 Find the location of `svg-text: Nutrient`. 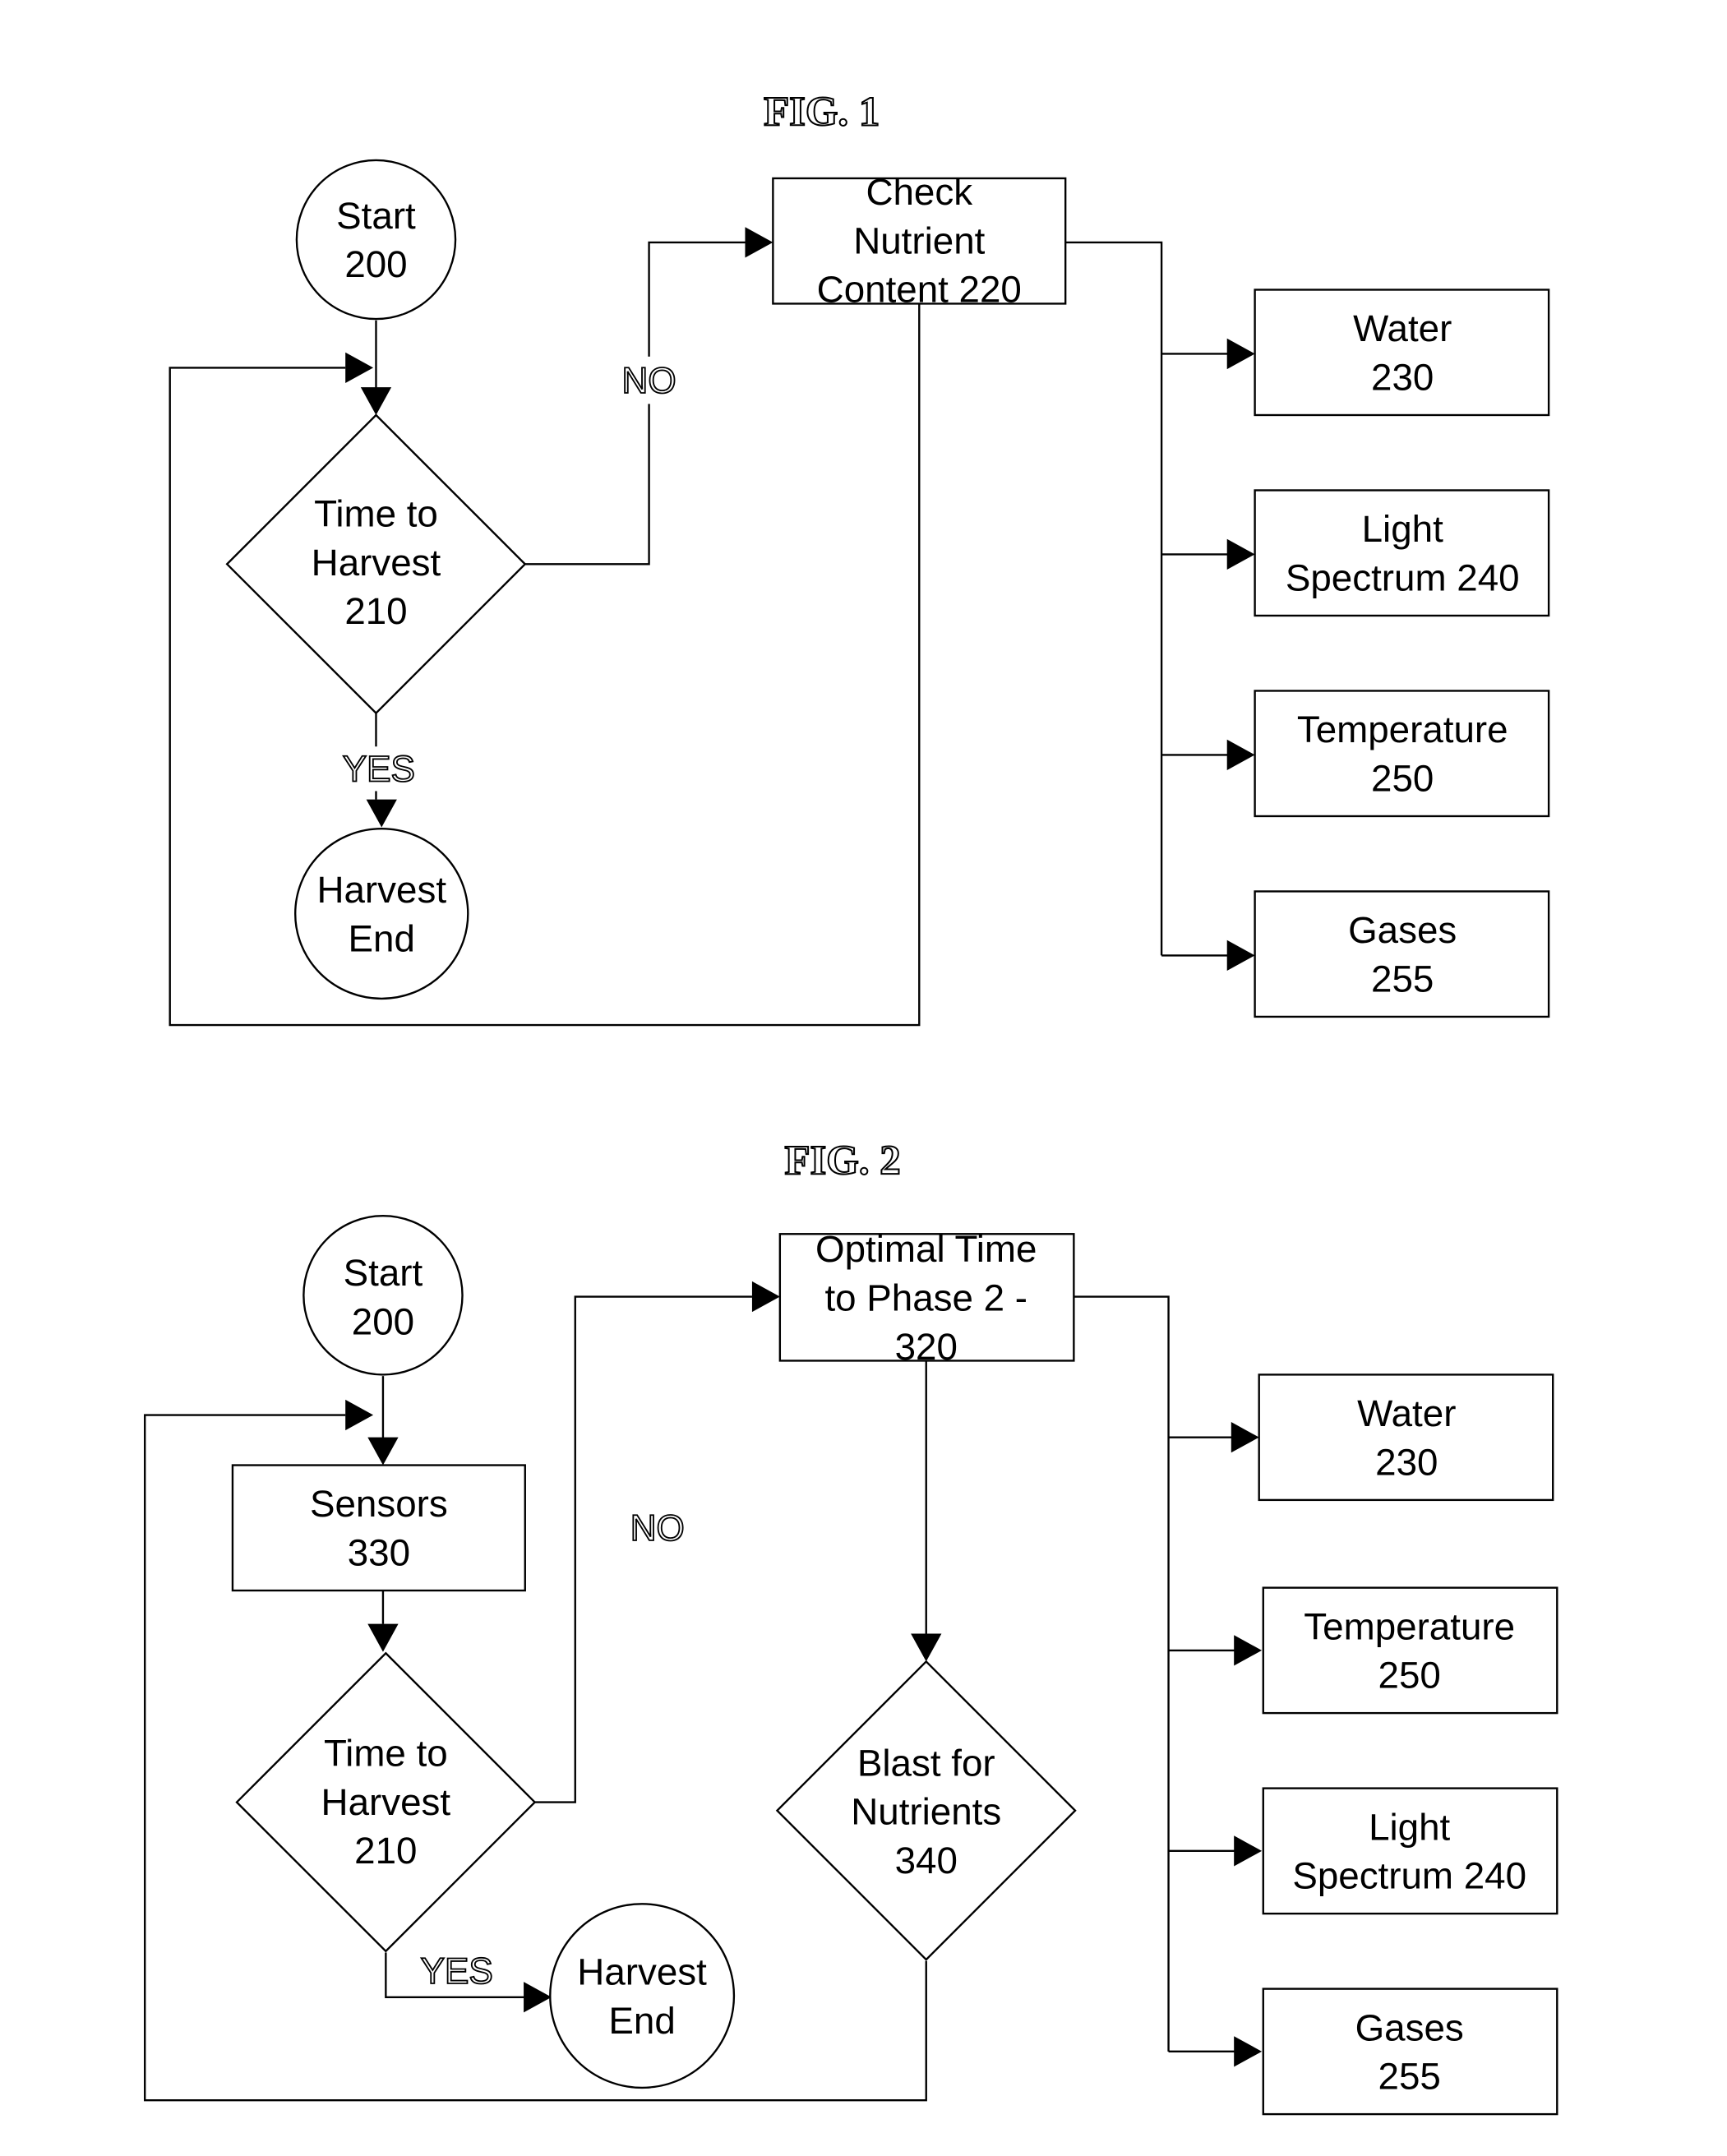

svg-text: Nutrient is located at coordinates (919, 240).